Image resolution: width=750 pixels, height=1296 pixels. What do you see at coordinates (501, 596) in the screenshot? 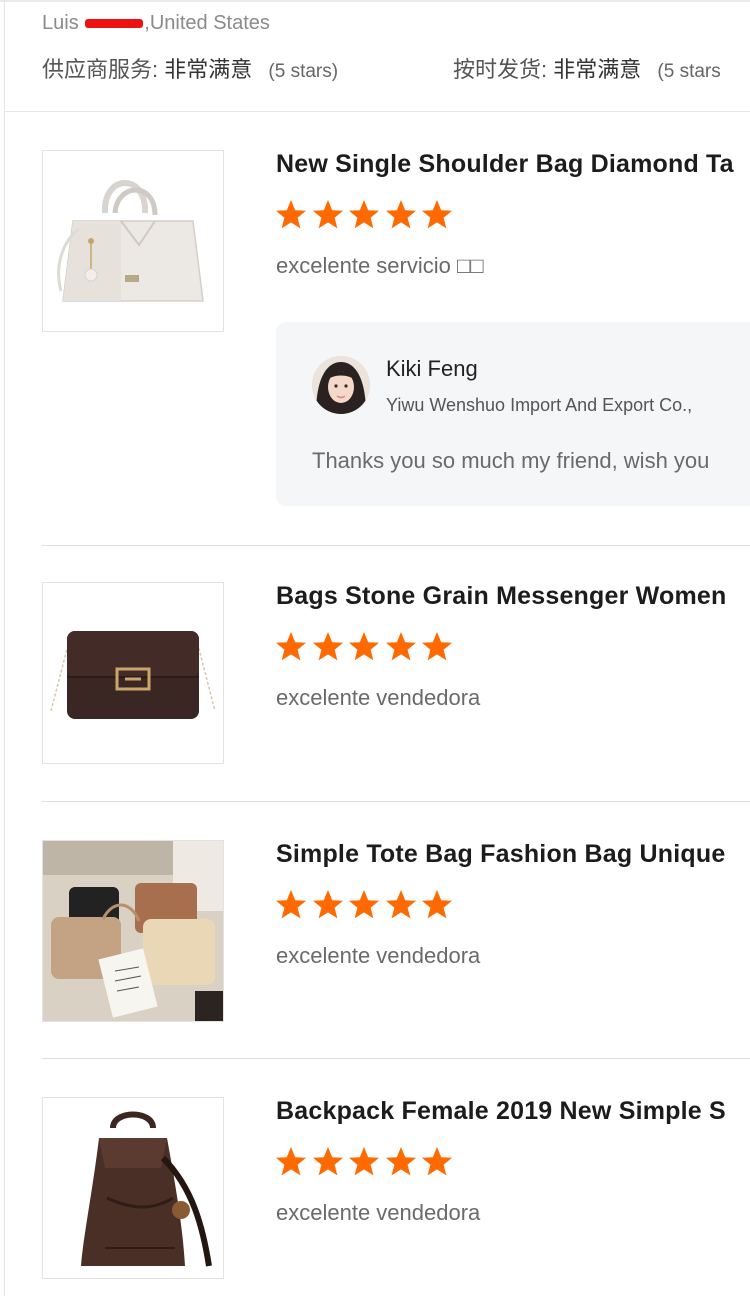
I see `product-title: Bags Stone Grain Messenger Women` at bounding box center [501, 596].